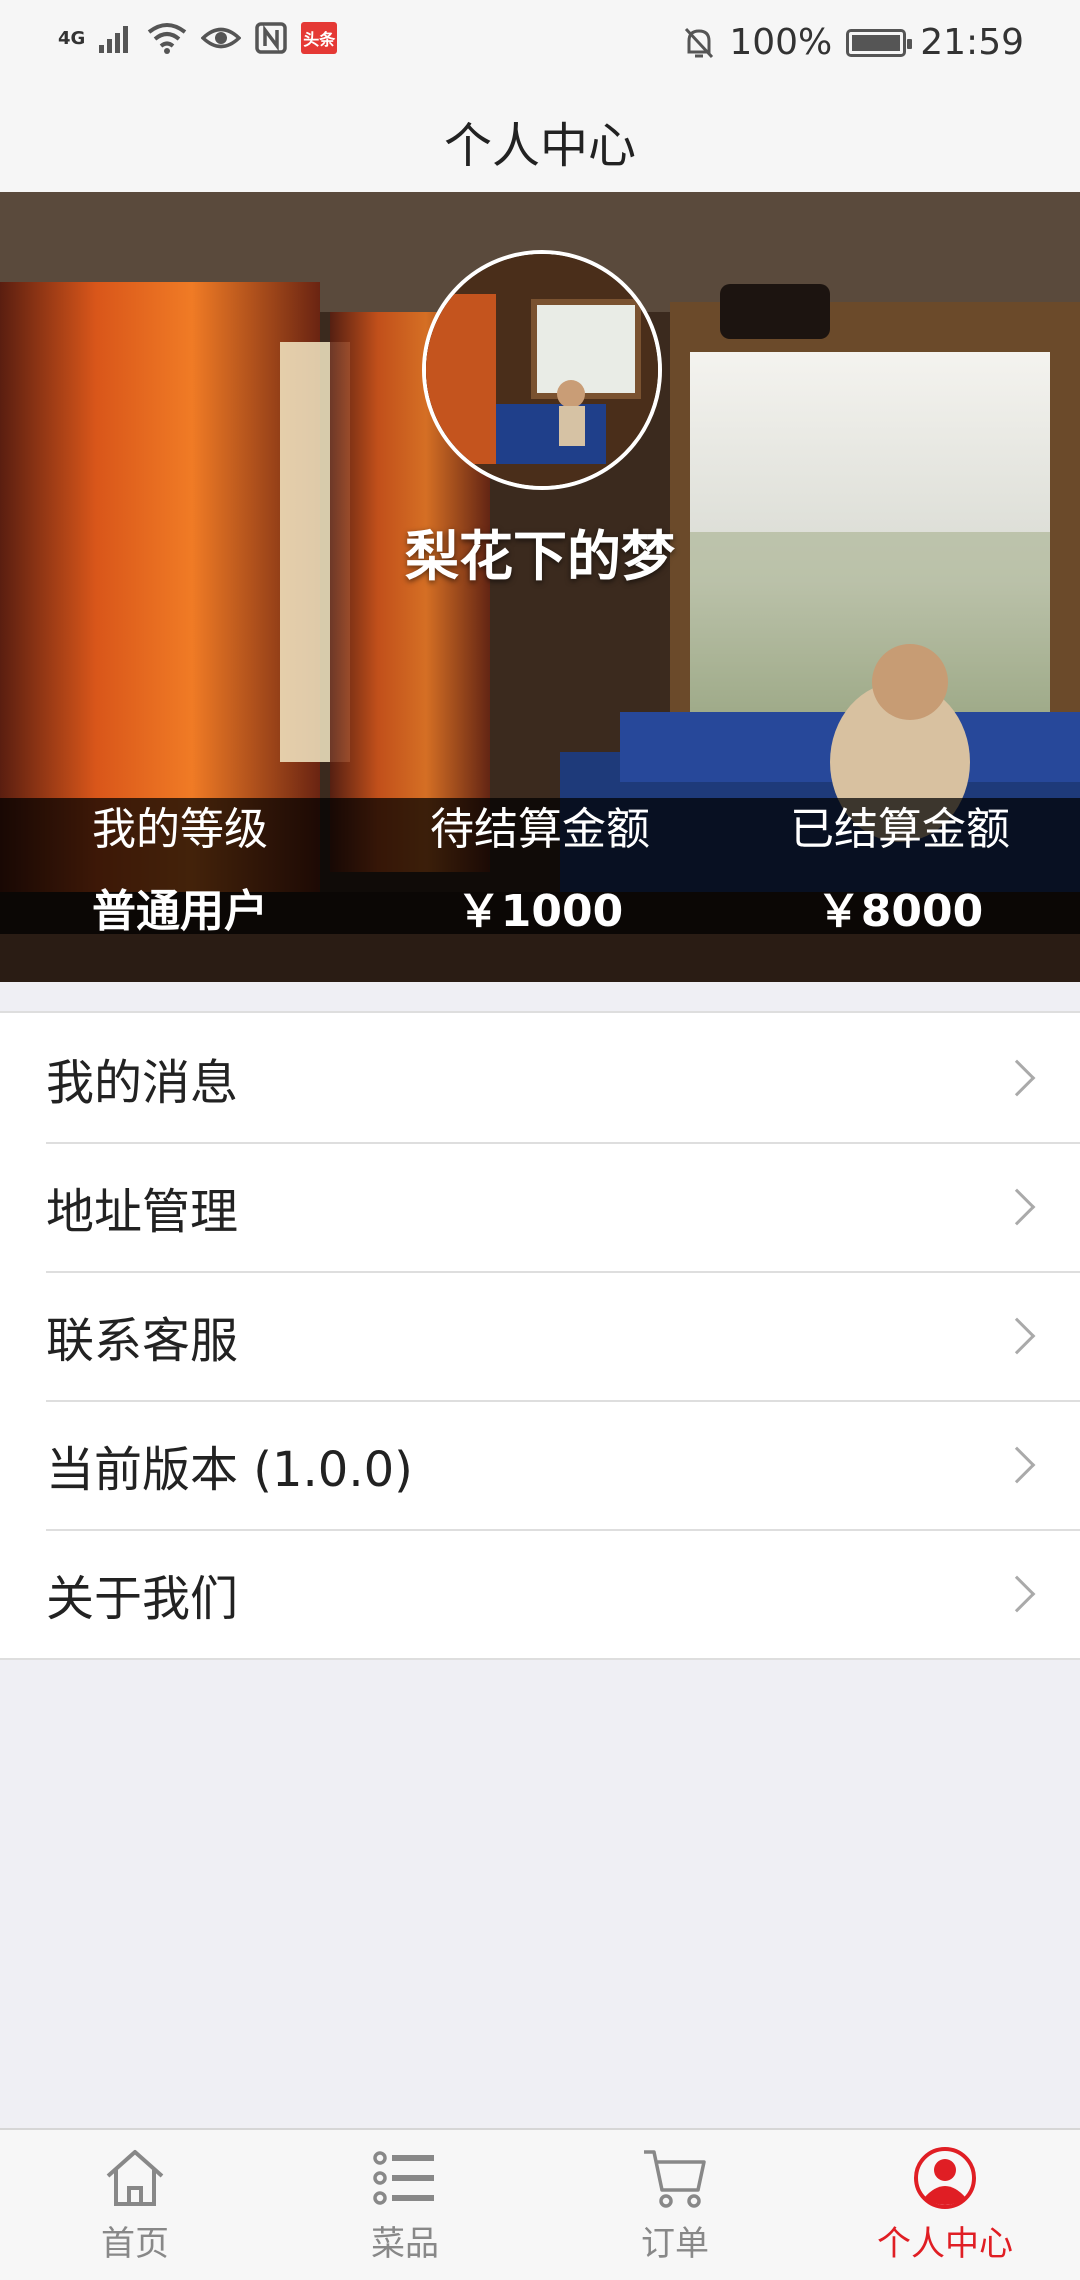 Image resolution: width=1080 pixels, height=2280 pixels. I want to click on bottom-tab-bar: 首页 菜品 订单 个人中心, so click(540, 2204).